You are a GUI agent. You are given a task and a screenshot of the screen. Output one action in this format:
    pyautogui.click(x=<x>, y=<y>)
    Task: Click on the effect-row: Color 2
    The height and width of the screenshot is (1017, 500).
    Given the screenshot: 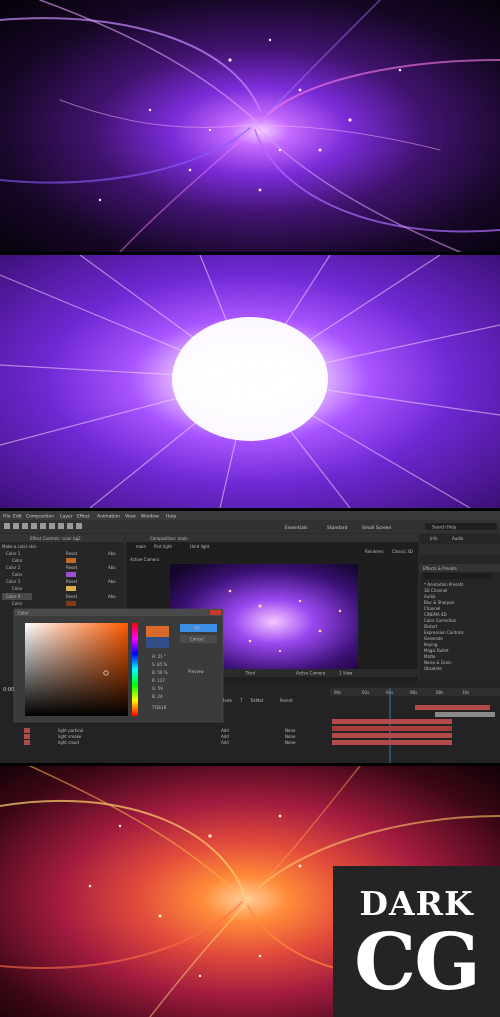 What is the action you would take?
    pyautogui.click(x=13, y=567)
    